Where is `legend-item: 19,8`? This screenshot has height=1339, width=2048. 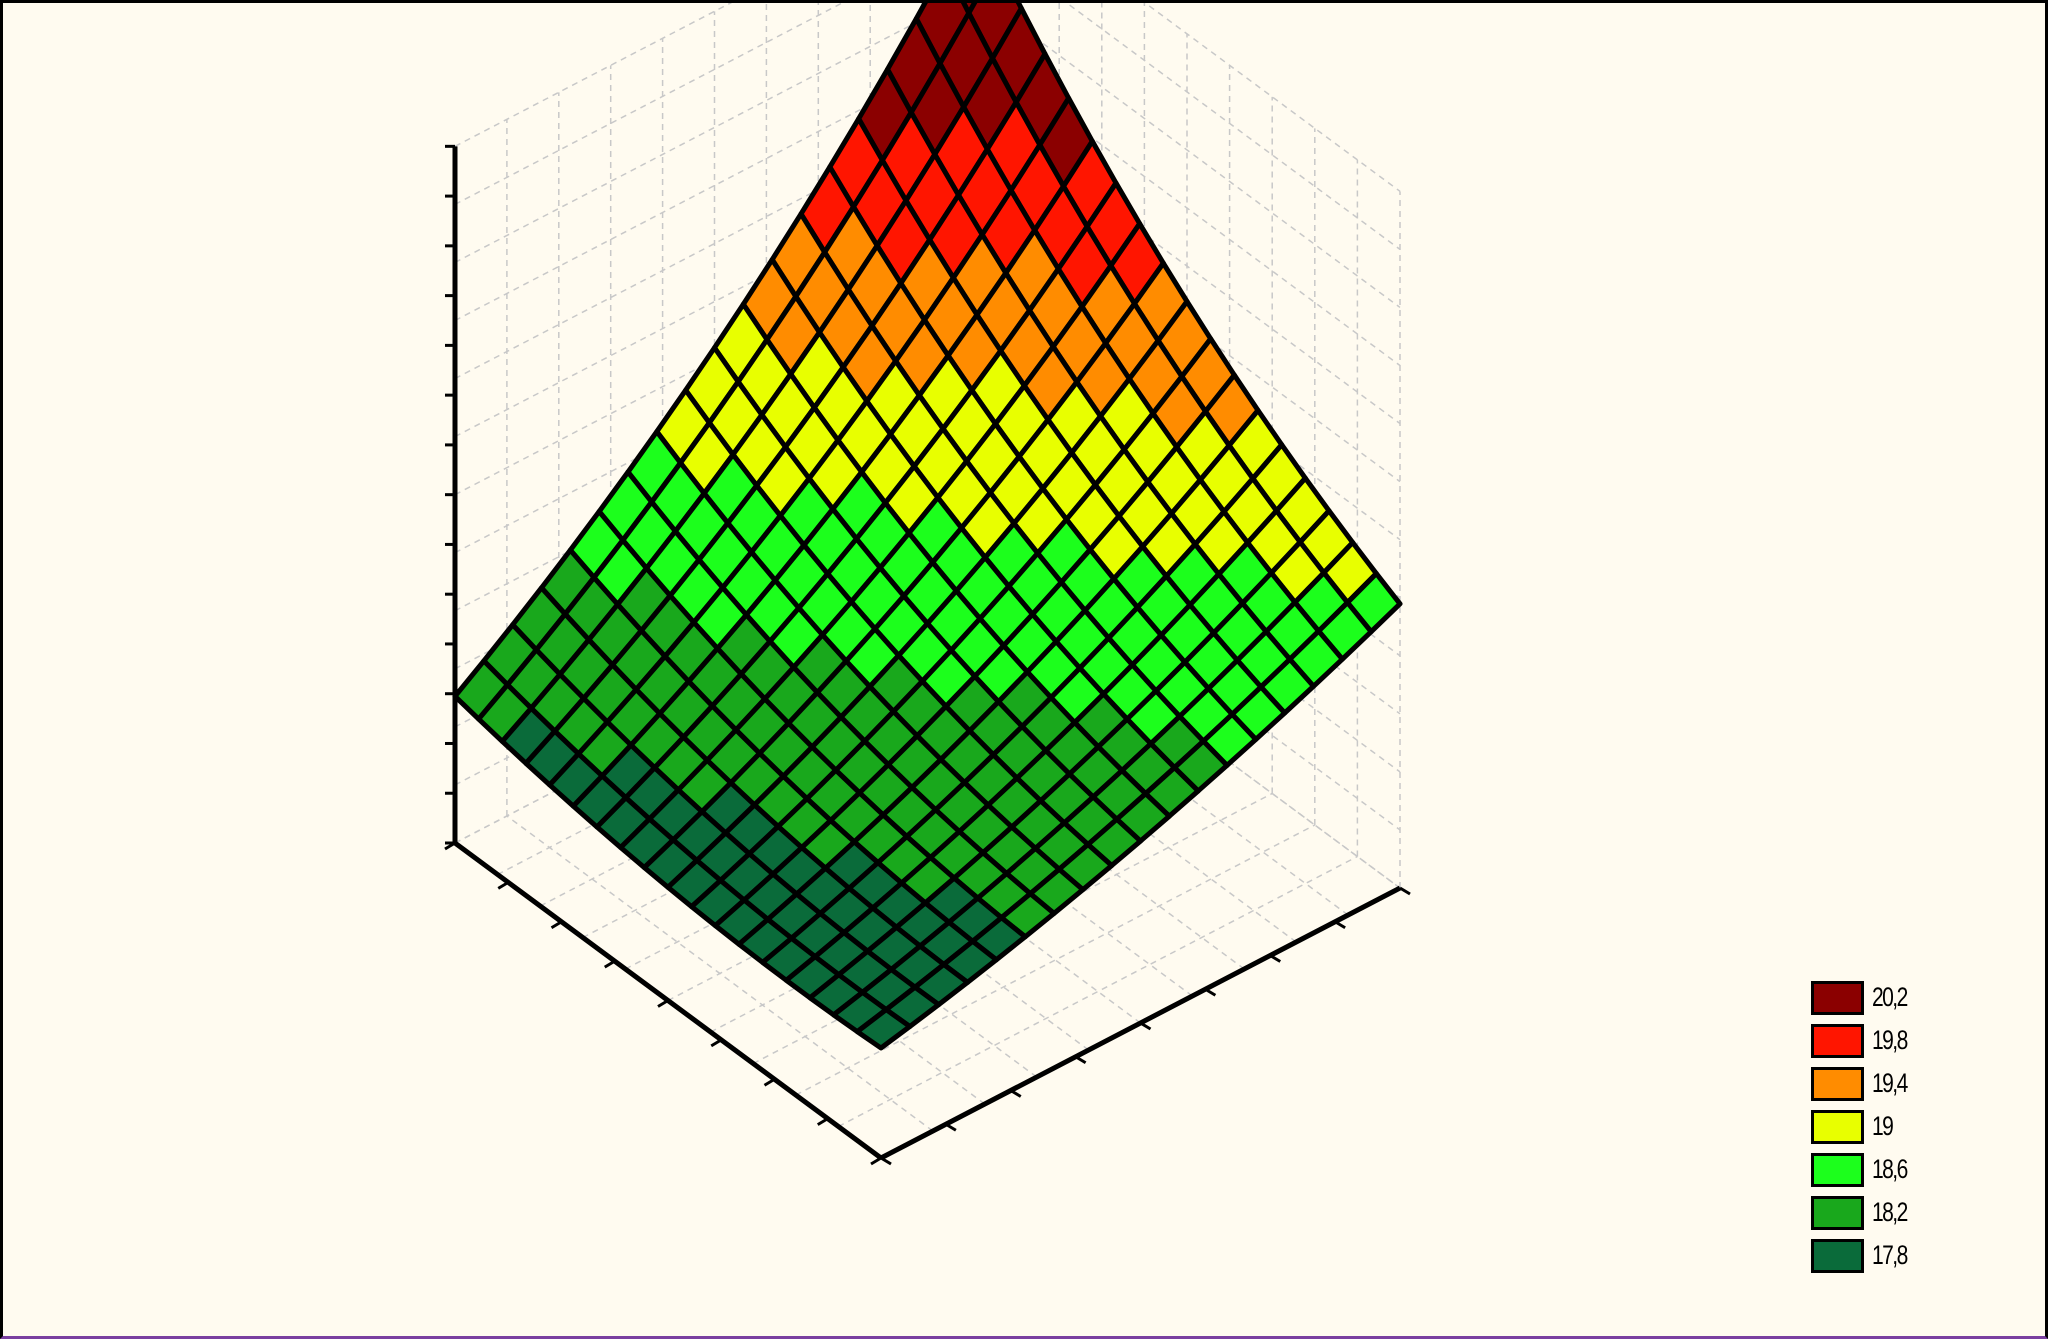
legend-item: 19,8 is located at coordinates (1871, 1040).